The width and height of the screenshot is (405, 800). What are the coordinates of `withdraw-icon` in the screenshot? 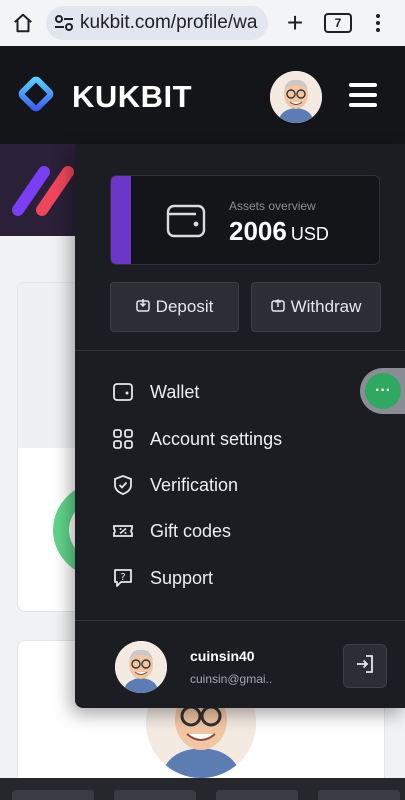 It's located at (277, 307).